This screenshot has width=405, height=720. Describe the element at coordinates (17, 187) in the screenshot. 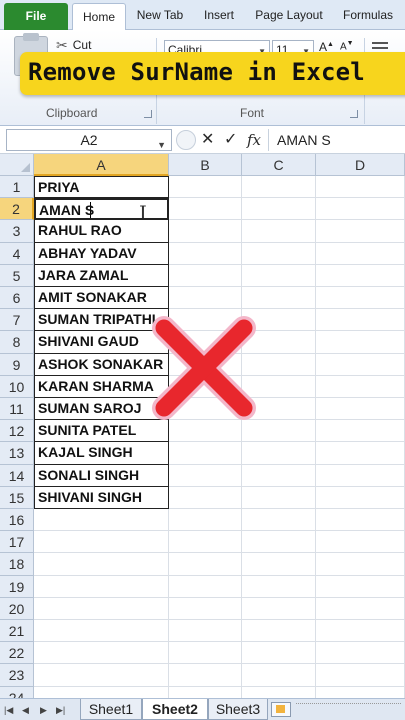

I see `row-header: 1` at that location.